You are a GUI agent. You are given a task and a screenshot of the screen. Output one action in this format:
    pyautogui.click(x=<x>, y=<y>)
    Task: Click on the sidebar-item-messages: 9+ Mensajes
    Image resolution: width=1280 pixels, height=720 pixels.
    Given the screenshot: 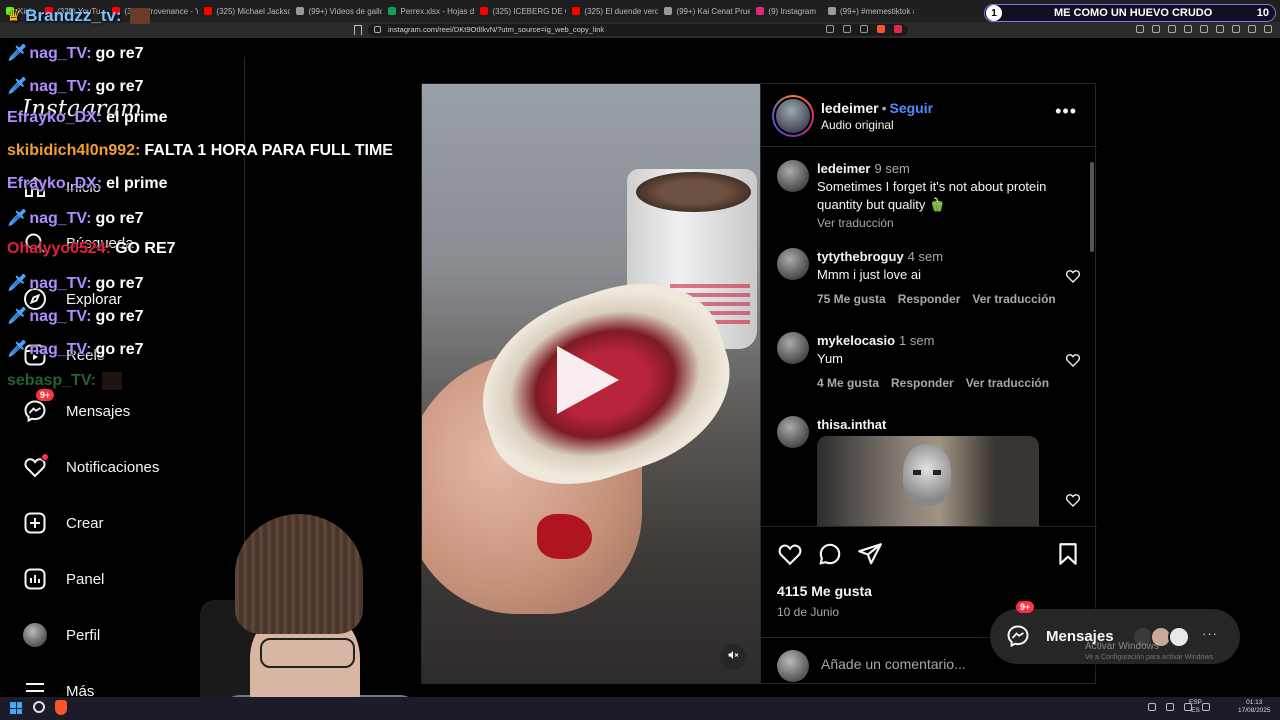 What is the action you would take?
    pyautogui.click(x=76, y=407)
    